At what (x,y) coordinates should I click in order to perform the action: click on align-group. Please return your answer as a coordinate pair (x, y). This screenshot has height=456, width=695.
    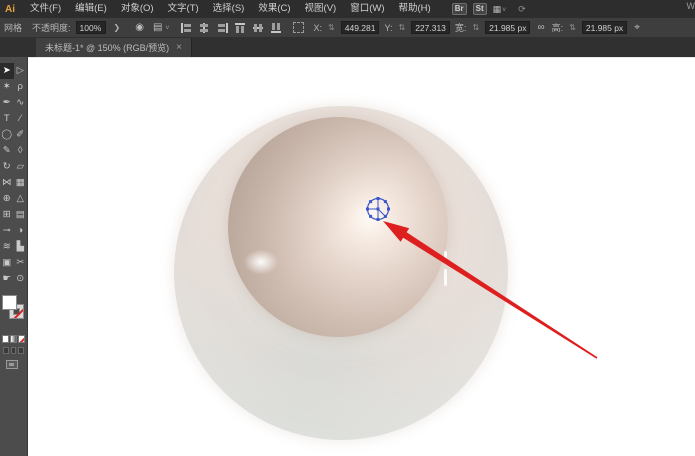
    Looking at the image, I should click on (231, 28).